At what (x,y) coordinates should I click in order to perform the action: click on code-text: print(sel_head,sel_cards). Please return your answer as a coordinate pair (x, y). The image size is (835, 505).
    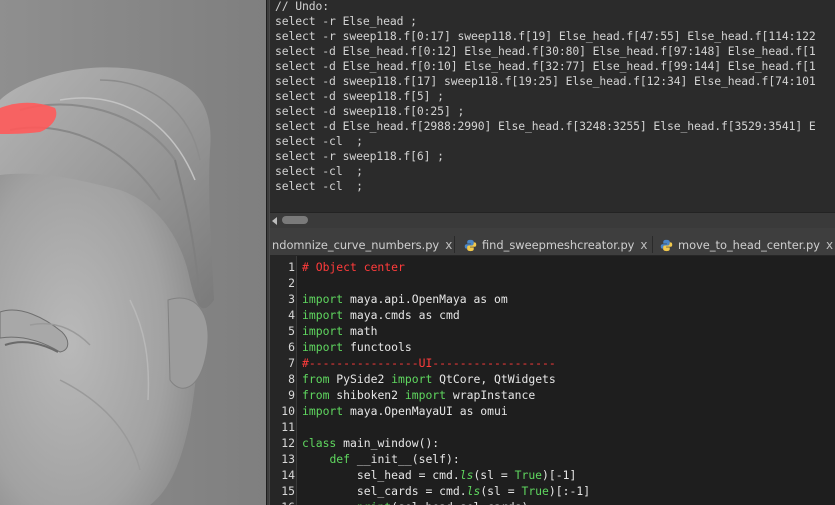
    Looking at the image, I should click on (415, 502).